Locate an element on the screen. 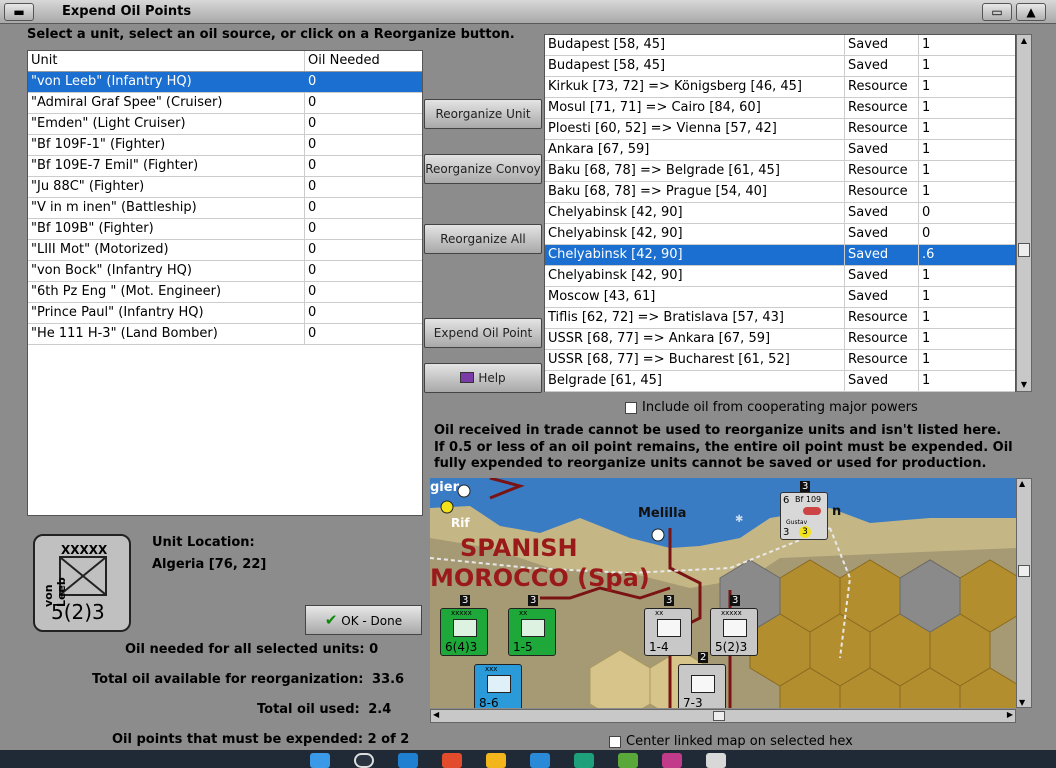  map-horizontal-scrollbar: ◀ ▶ is located at coordinates (723, 716).